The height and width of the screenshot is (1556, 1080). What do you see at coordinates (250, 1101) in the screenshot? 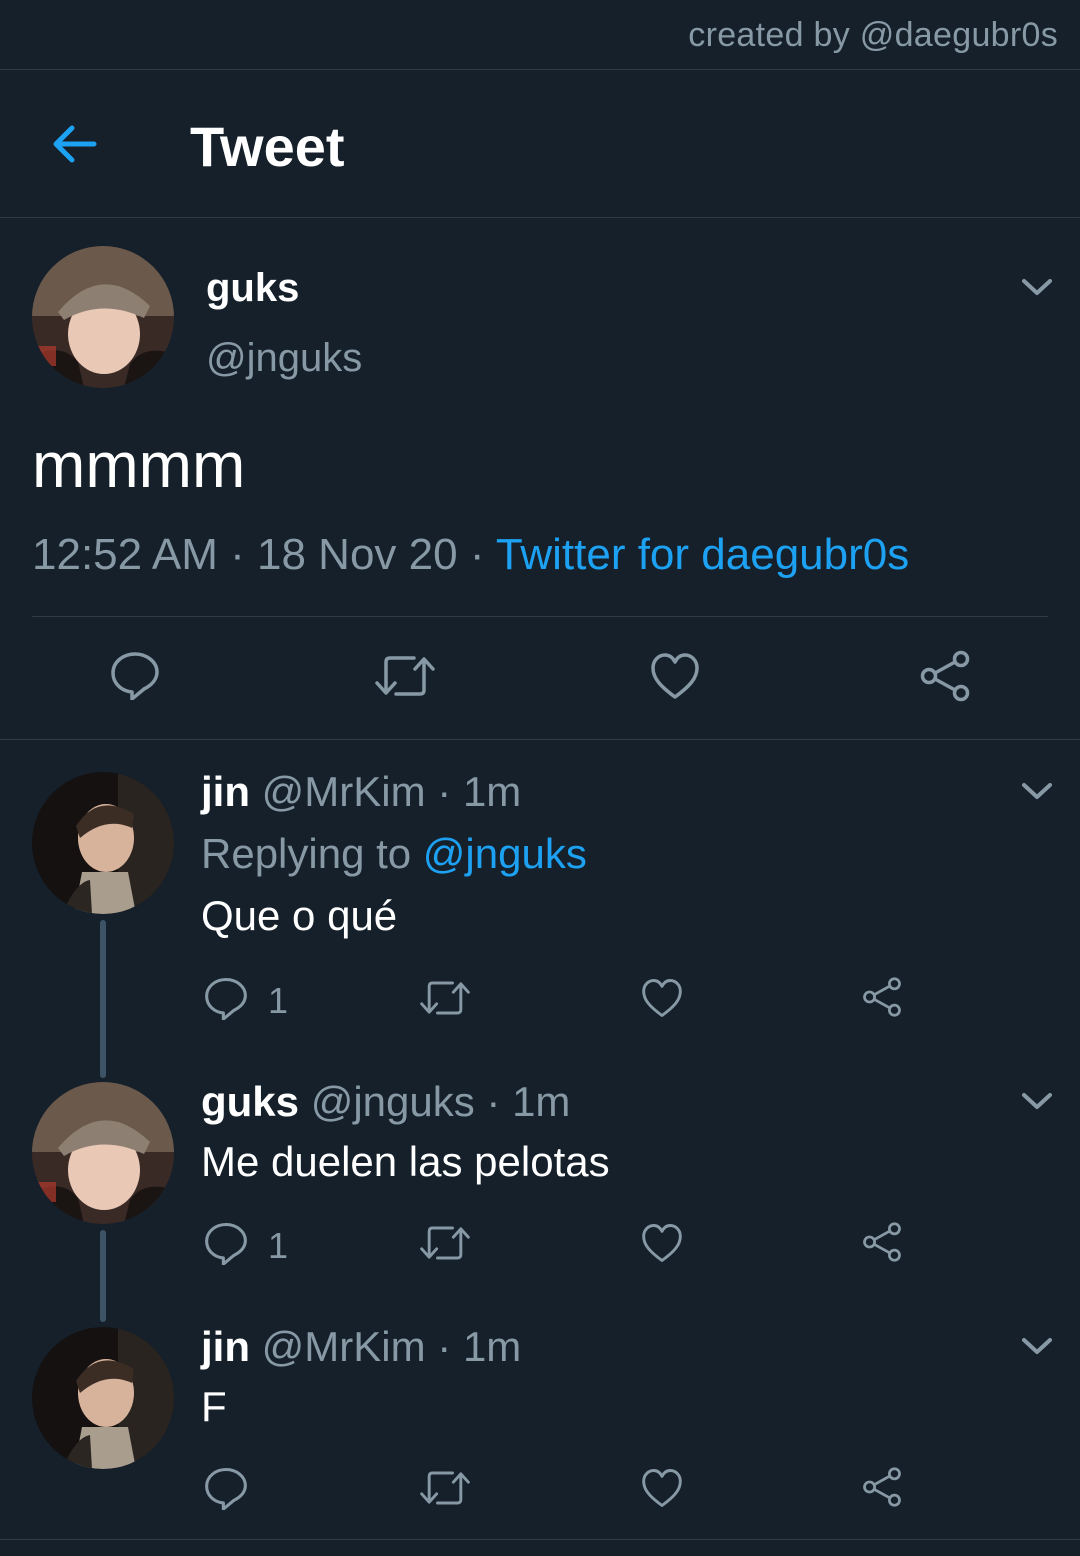
I see `reply-author-name: guks` at bounding box center [250, 1101].